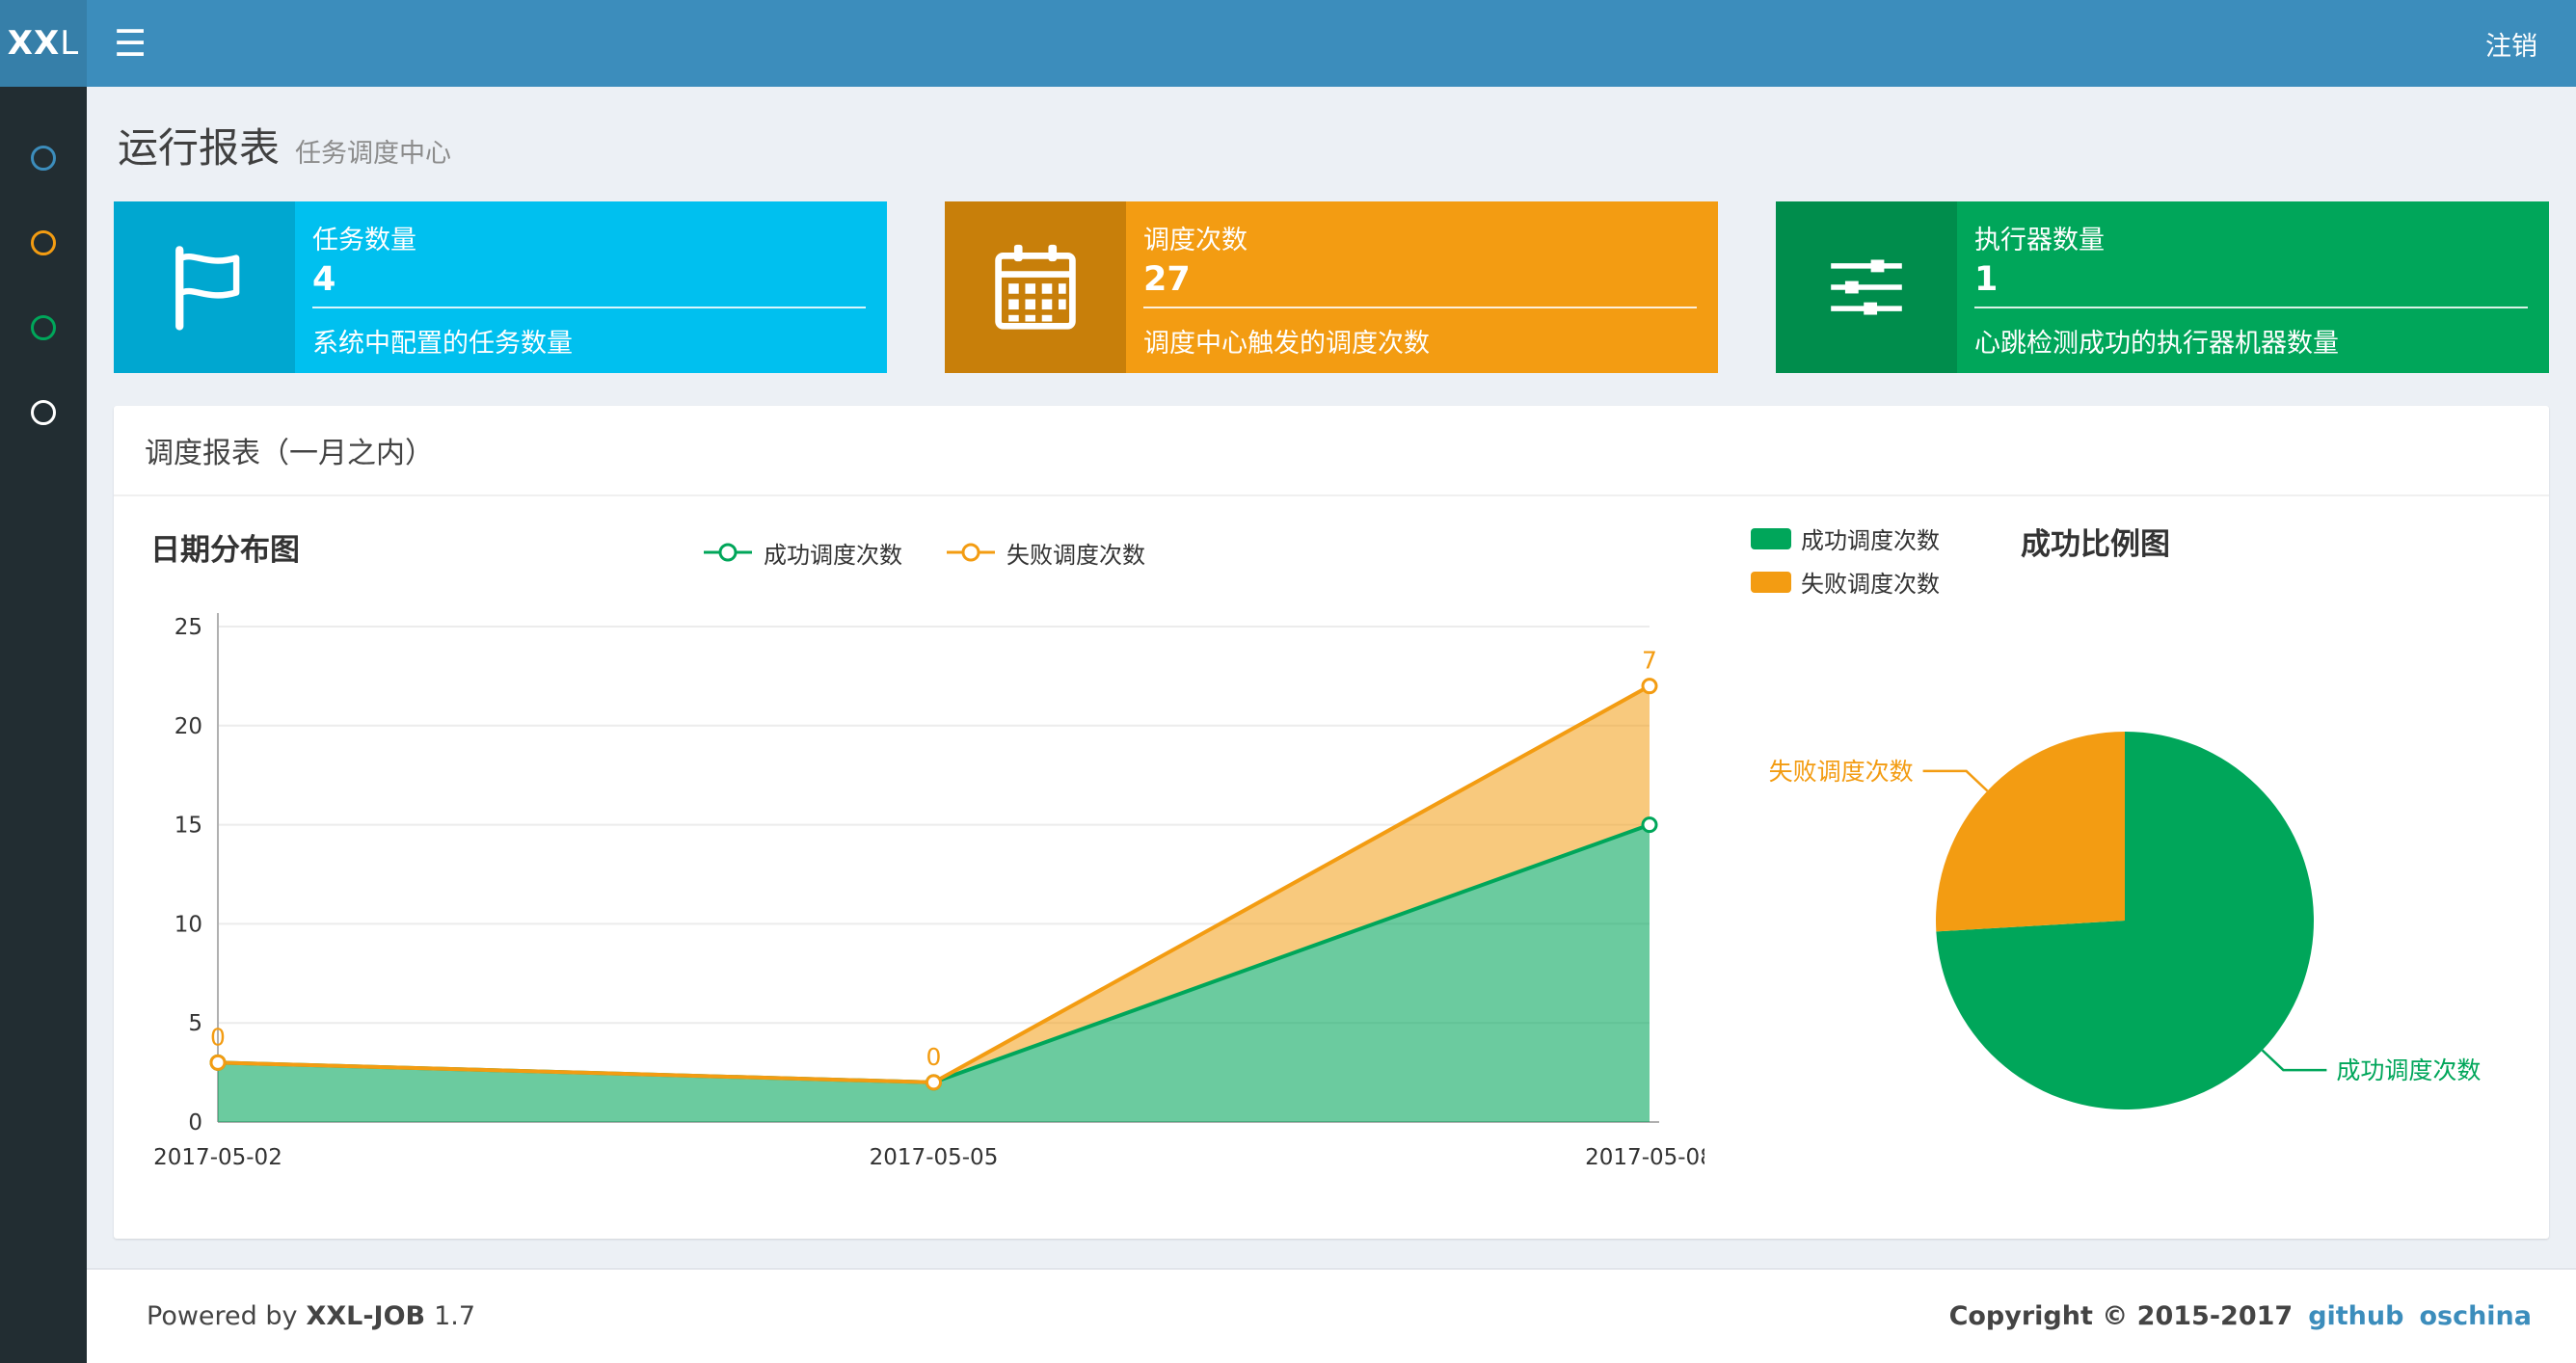 Image resolution: width=2576 pixels, height=1363 pixels. Describe the element at coordinates (218, 1157) in the screenshot. I see `svg-text: 2017-05-02` at that location.